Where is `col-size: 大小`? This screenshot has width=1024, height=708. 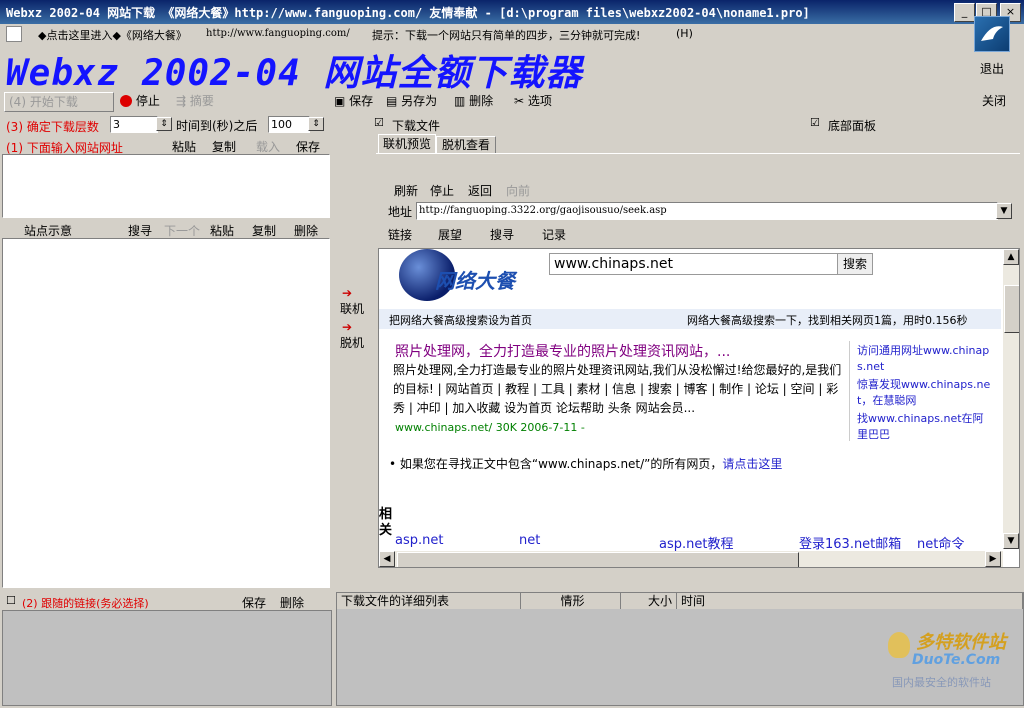
col-size: 大小 is located at coordinates (649, 601).